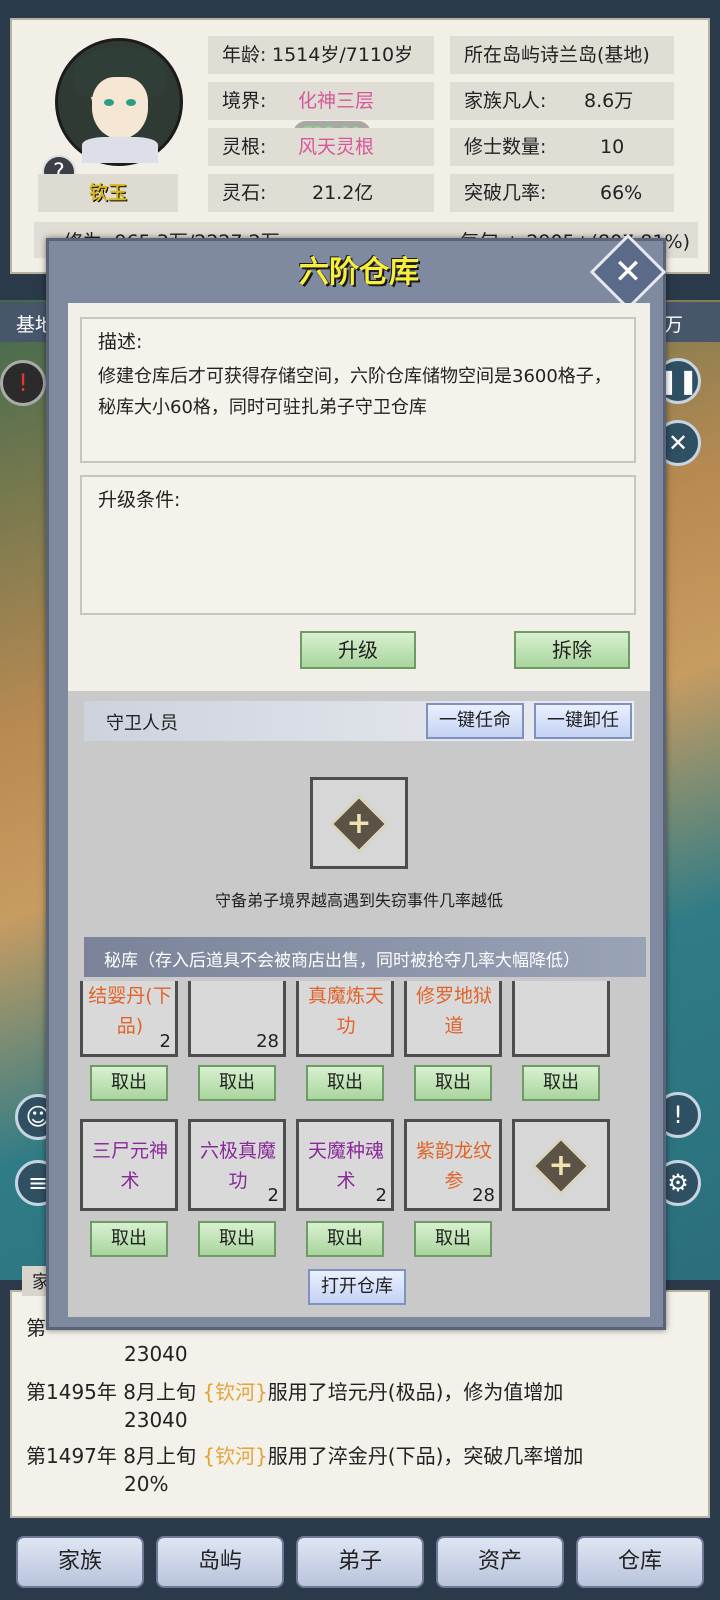  Describe the element at coordinates (36, 1328) in the screenshot. I see `log-line: 第` at that location.